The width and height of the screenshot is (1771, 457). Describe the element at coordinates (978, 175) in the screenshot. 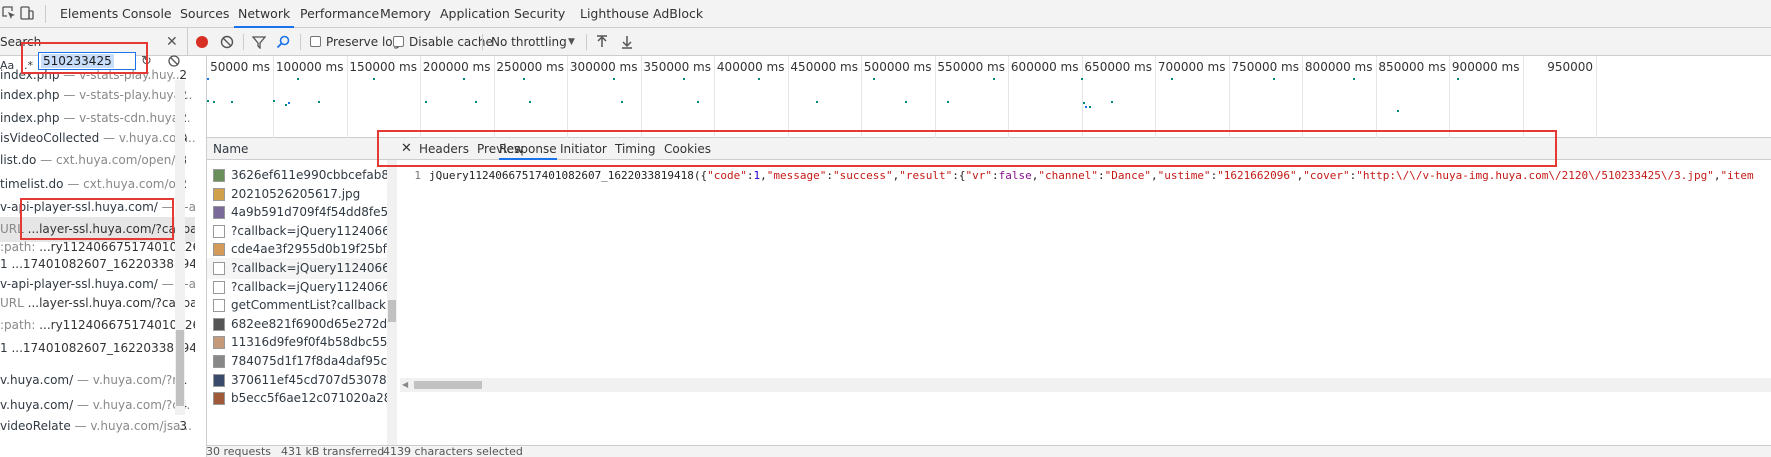

I see `json-key: "vr"` at that location.